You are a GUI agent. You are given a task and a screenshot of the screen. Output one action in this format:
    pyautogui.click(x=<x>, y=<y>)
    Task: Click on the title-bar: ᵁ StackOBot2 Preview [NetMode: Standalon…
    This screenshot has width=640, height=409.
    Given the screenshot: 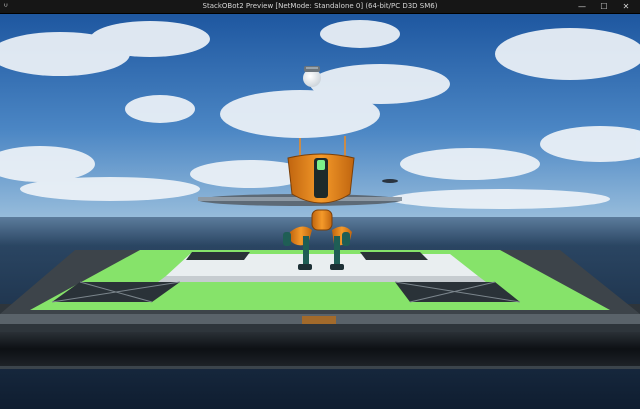 What is the action you would take?
    pyautogui.click(x=320, y=7)
    